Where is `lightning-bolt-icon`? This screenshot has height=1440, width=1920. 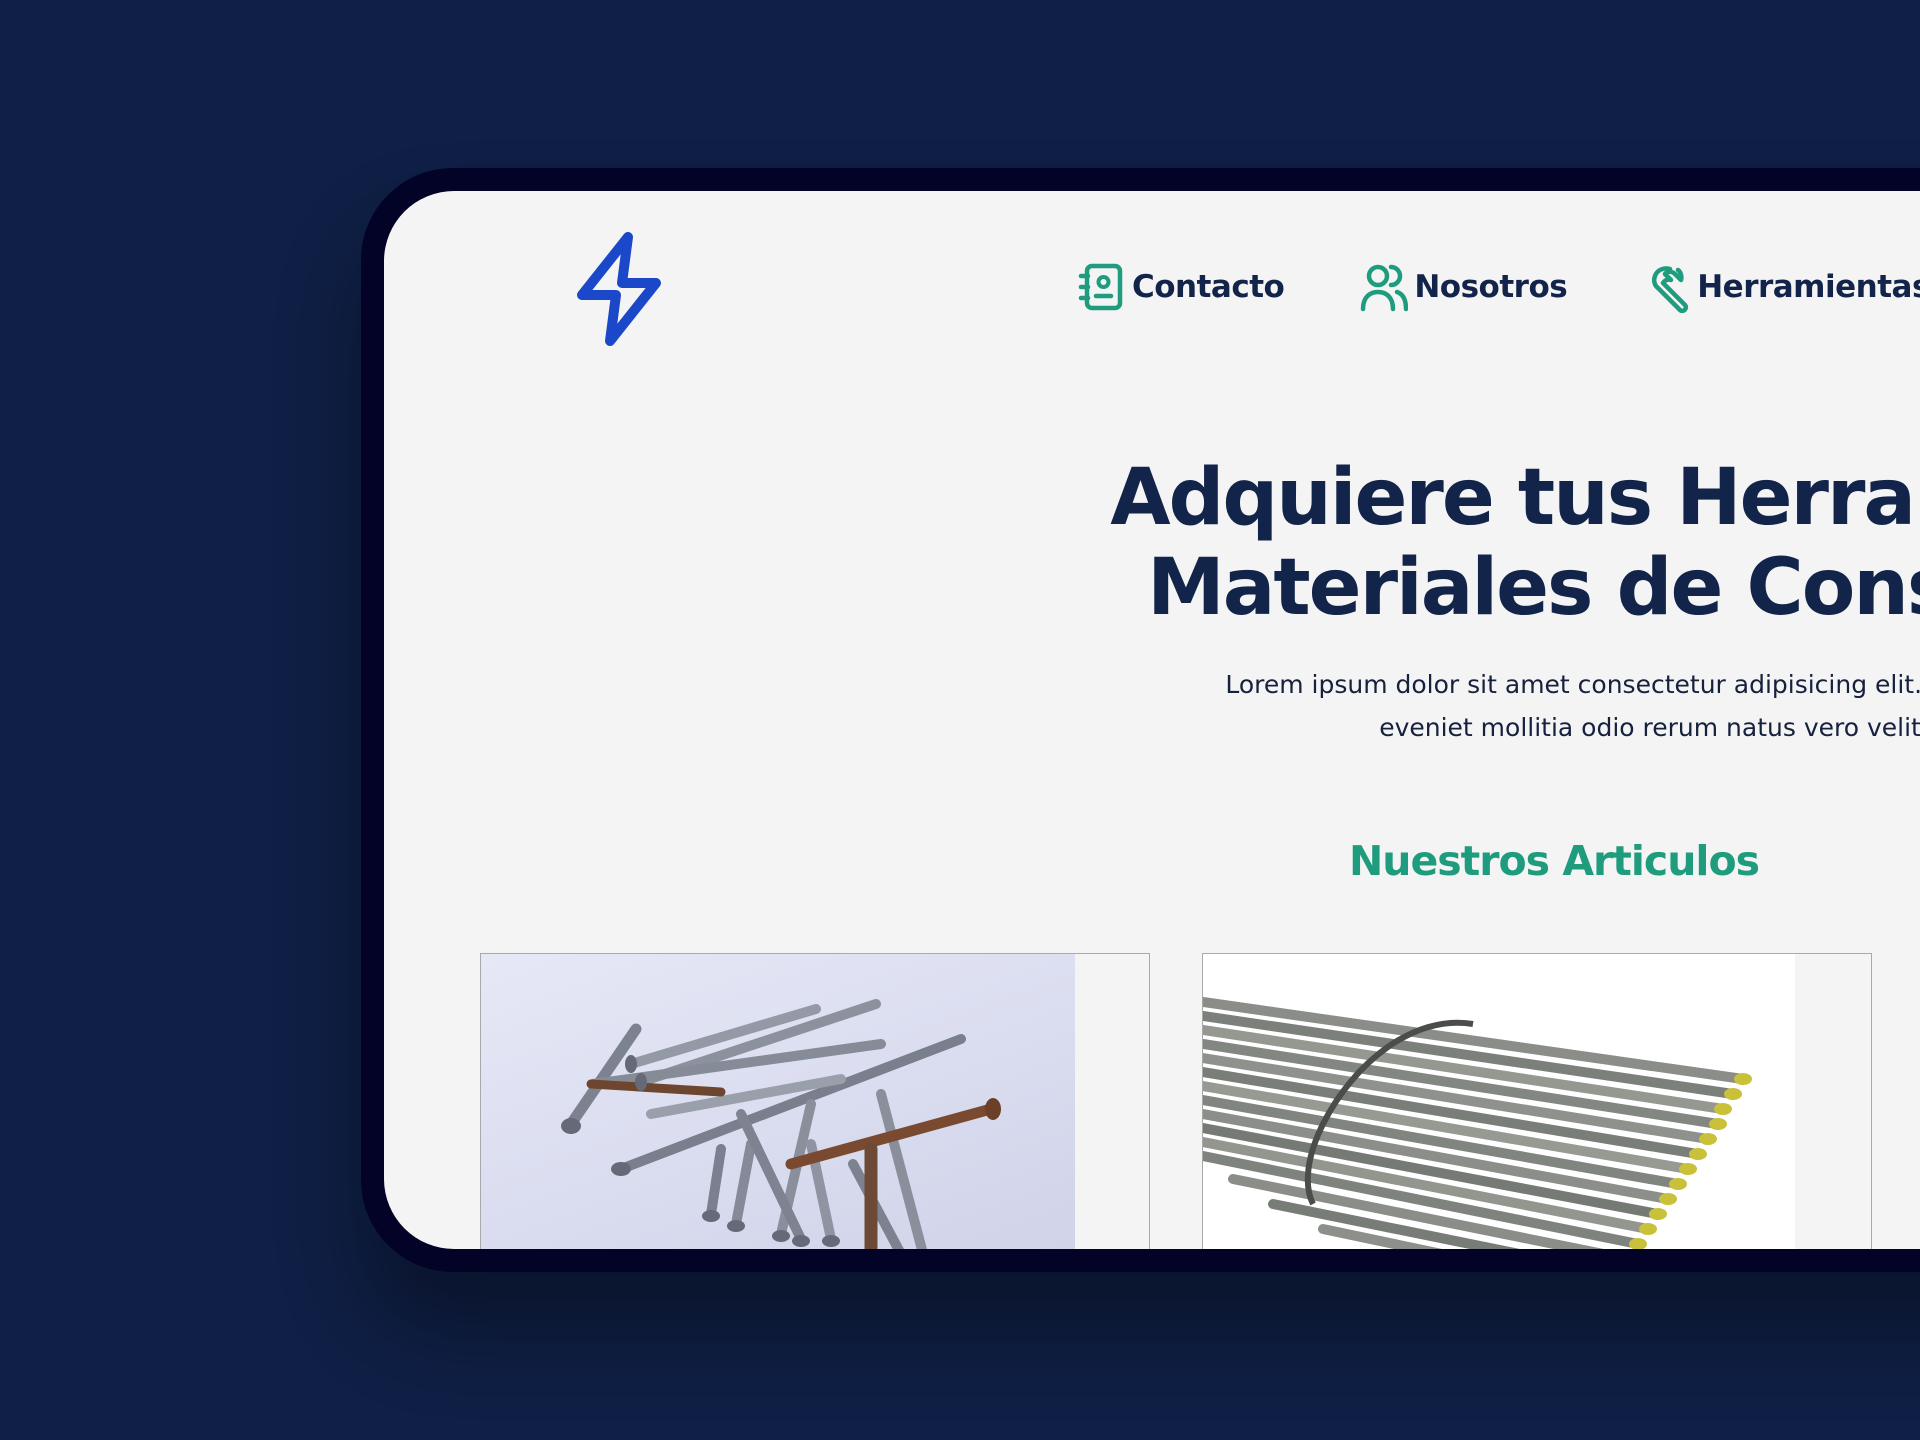 lightning-bolt-icon is located at coordinates (622, 289).